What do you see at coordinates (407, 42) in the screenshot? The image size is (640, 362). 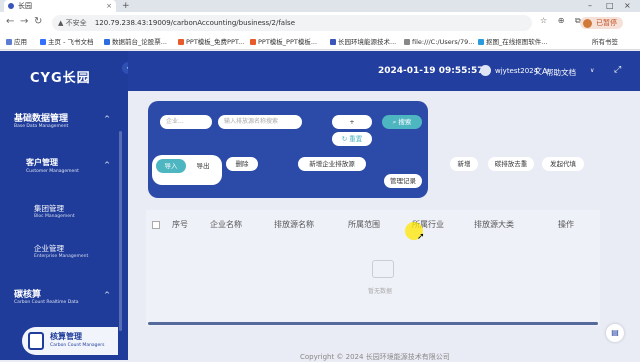 I see `file-icon` at bounding box center [407, 42].